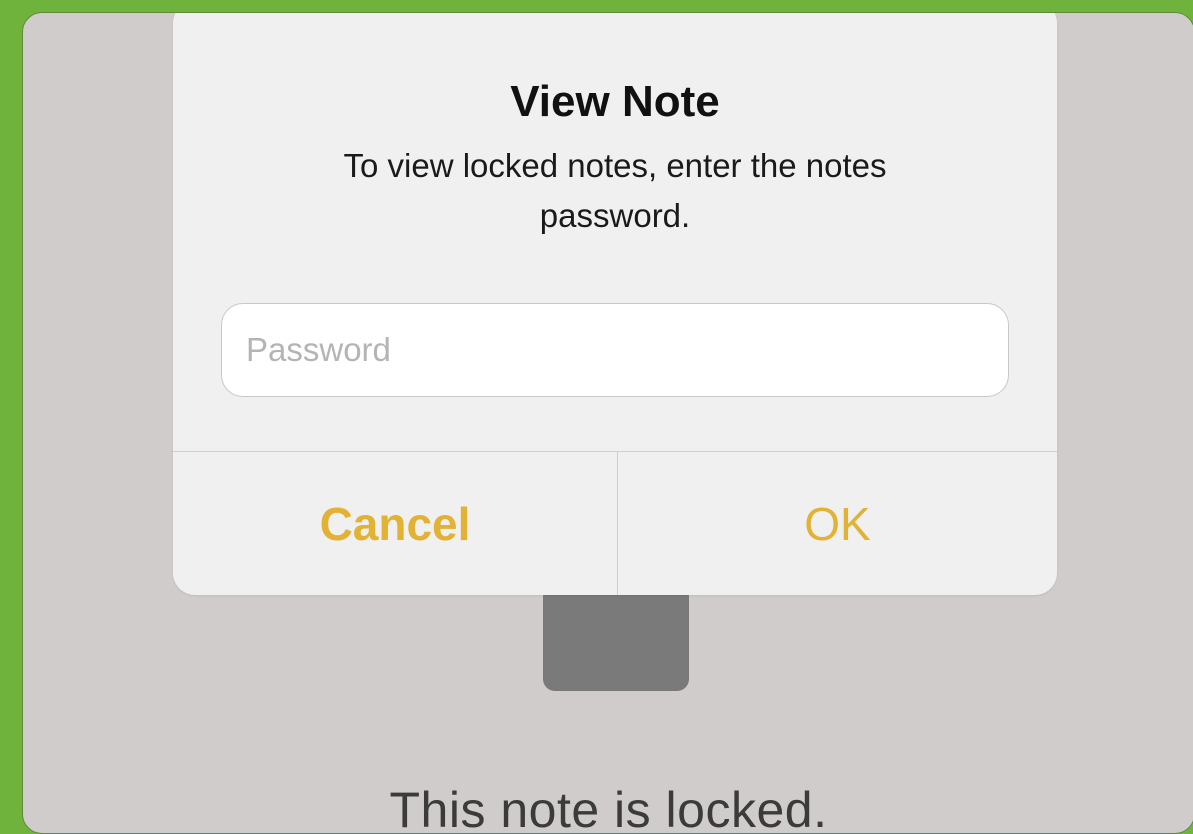  I want to click on cancel-button: Cancel, so click(395, 523).